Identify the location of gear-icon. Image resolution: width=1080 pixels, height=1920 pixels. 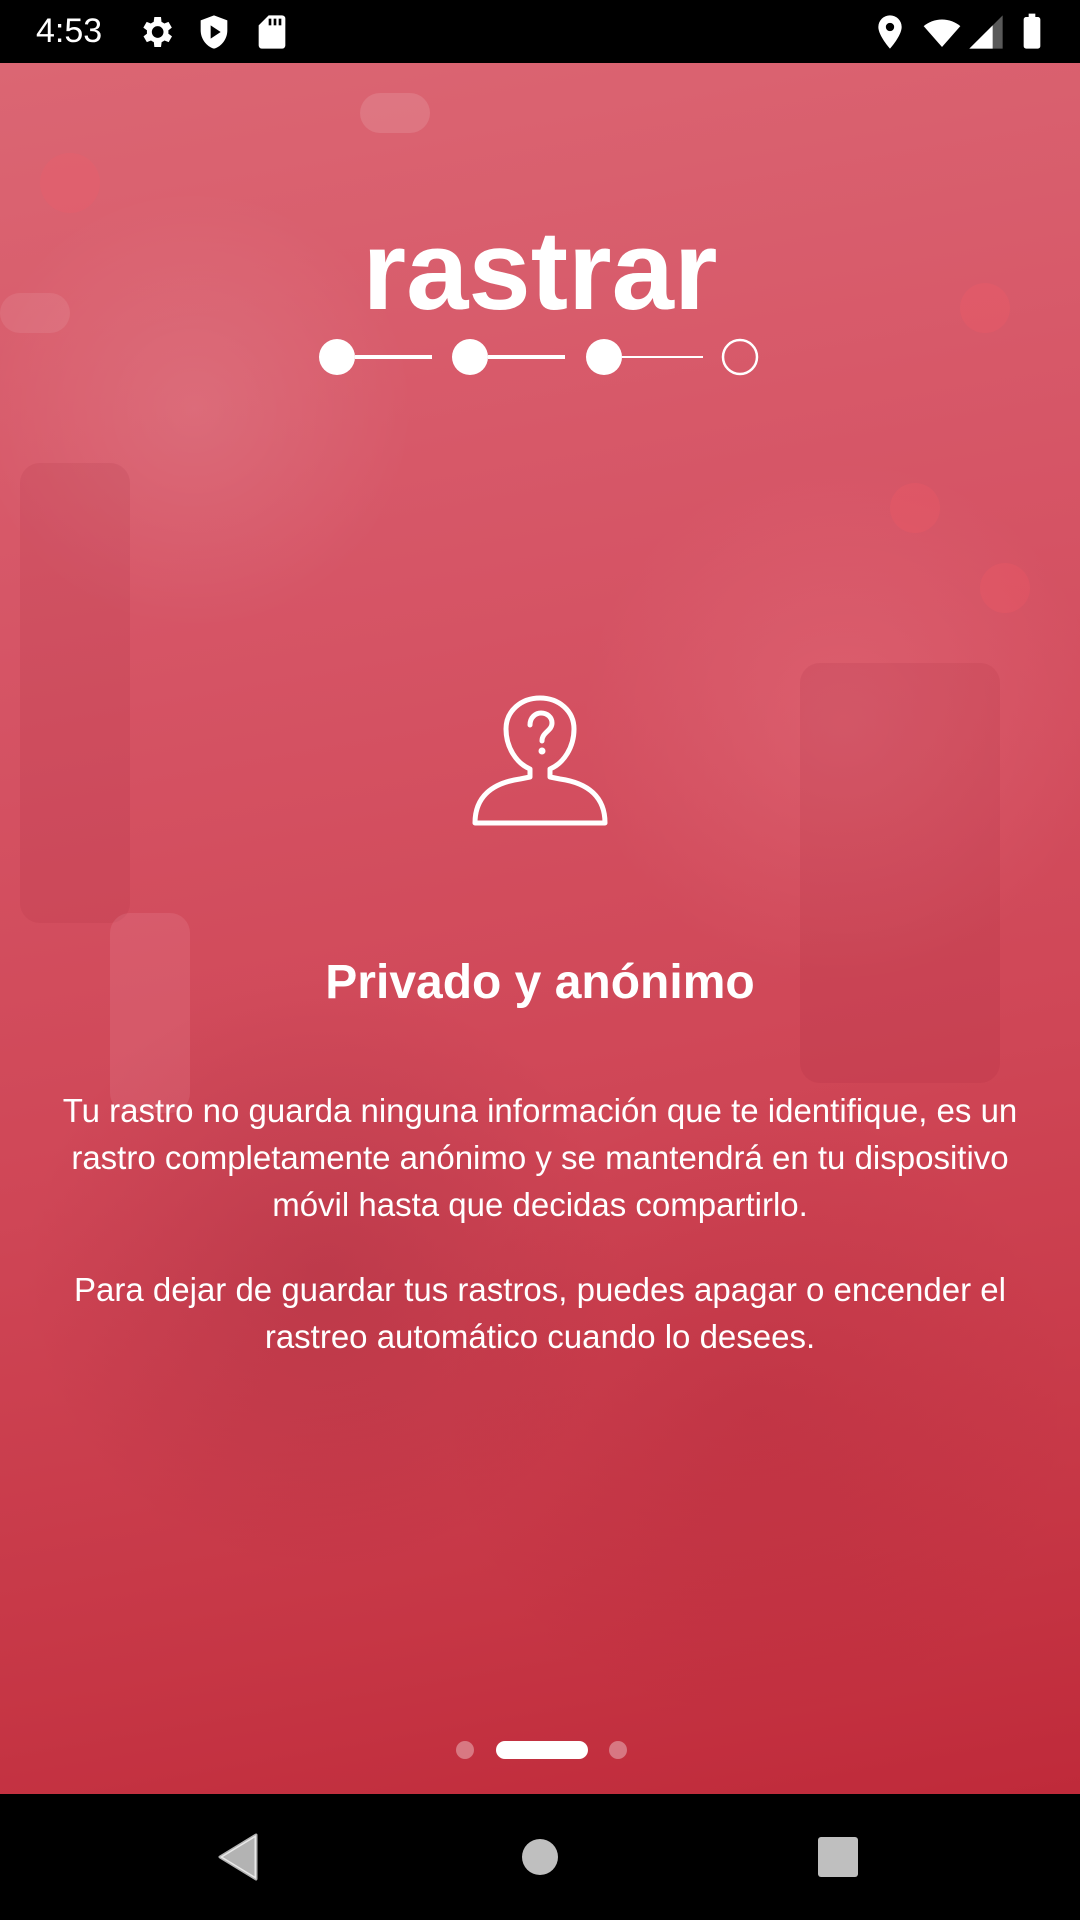
(157, 32).